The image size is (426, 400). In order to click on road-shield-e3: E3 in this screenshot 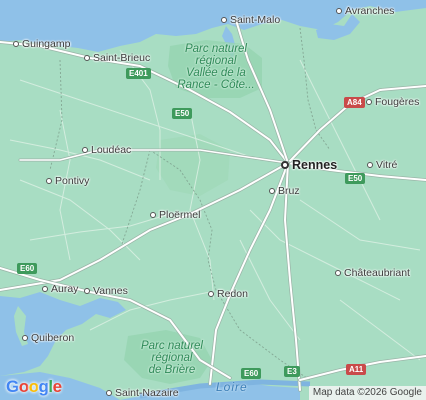, I will do `click(292, 371)`.